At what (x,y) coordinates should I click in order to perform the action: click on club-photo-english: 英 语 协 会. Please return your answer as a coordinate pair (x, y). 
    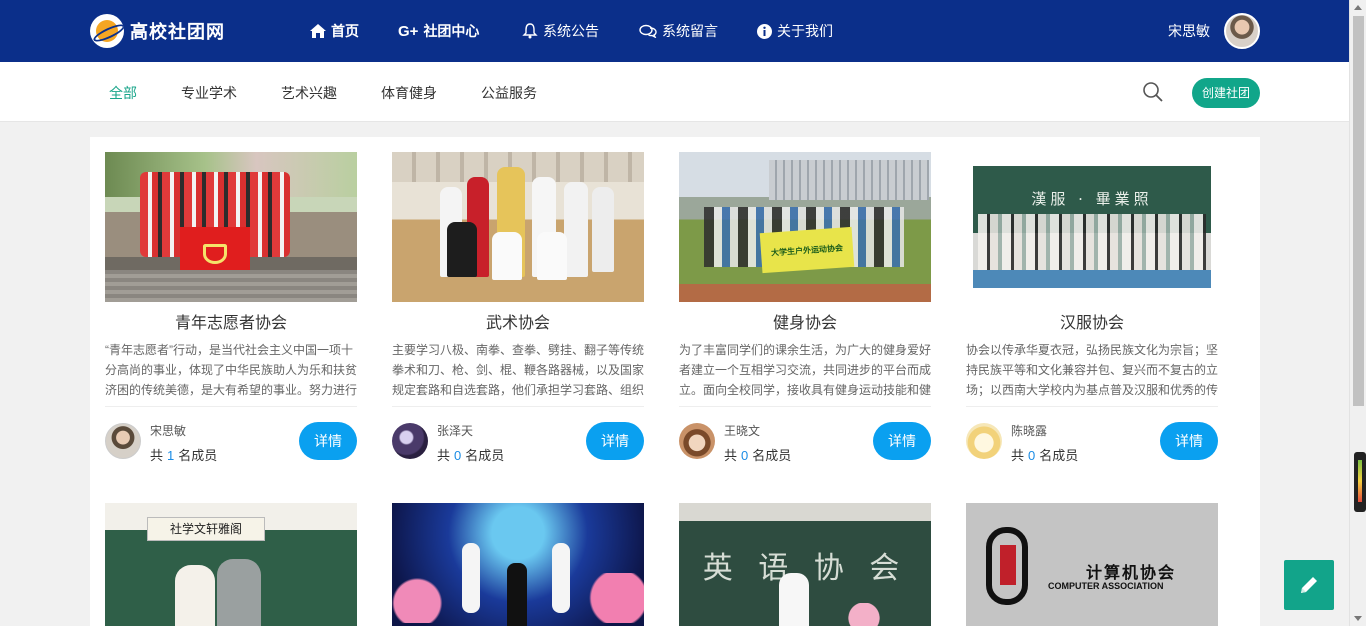
    Looking at the image, I should click on (805, 564).